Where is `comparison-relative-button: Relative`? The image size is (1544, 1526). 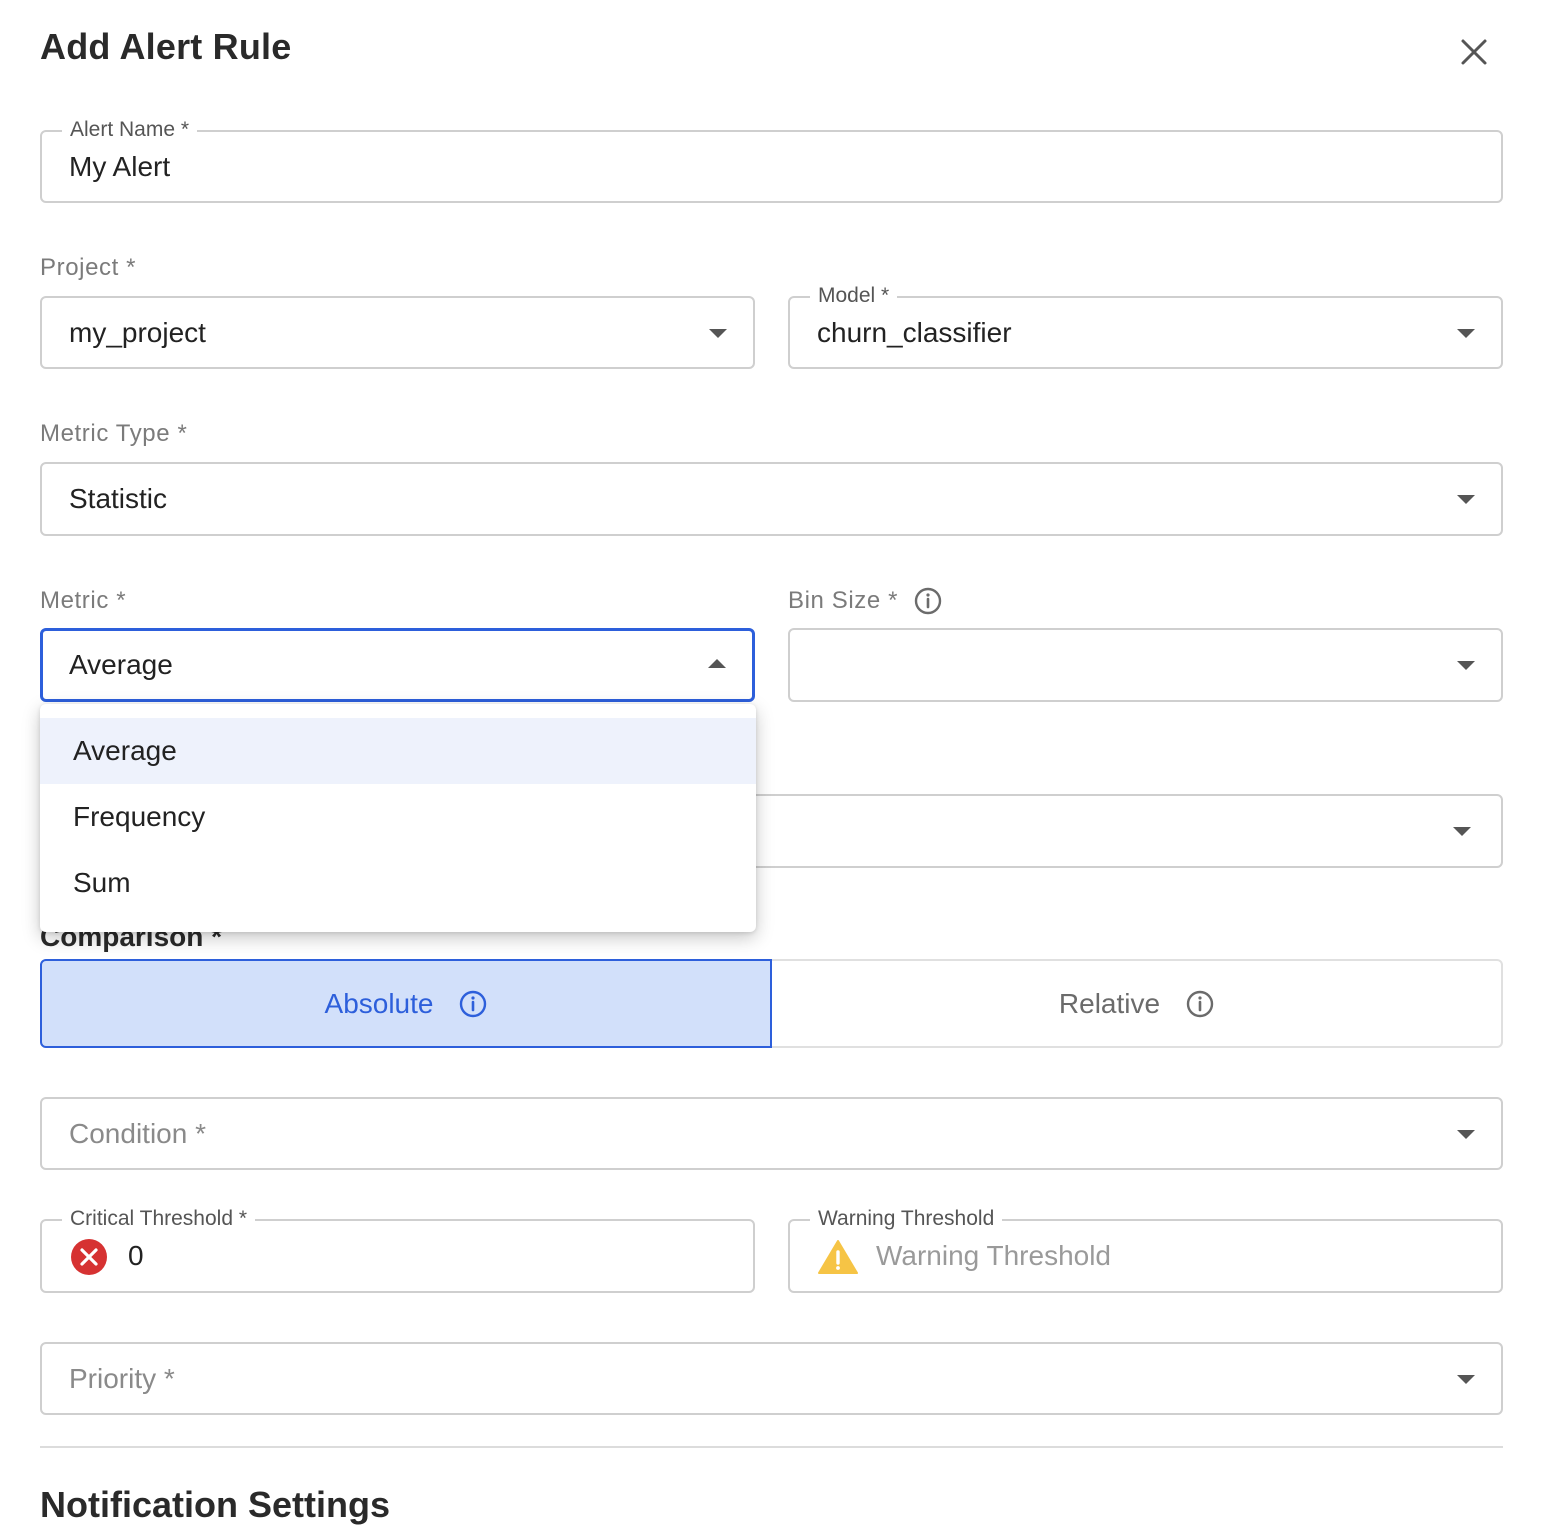
comparison-relative-button: Relative is located at coordinates (1137, 1003).